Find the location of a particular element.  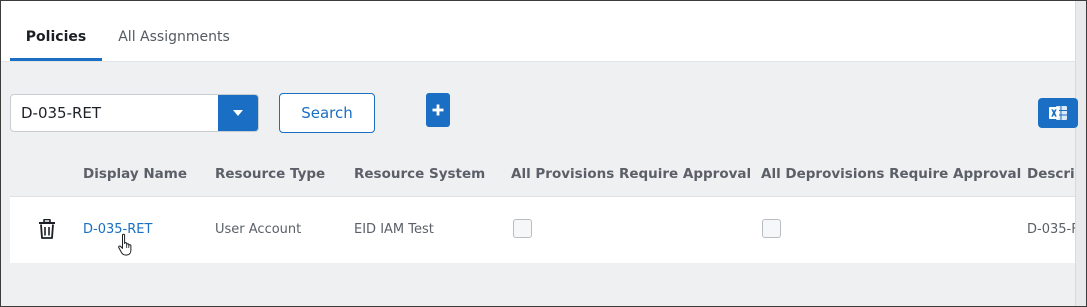

chevron-down-icon is located at coordinates (238, 113).